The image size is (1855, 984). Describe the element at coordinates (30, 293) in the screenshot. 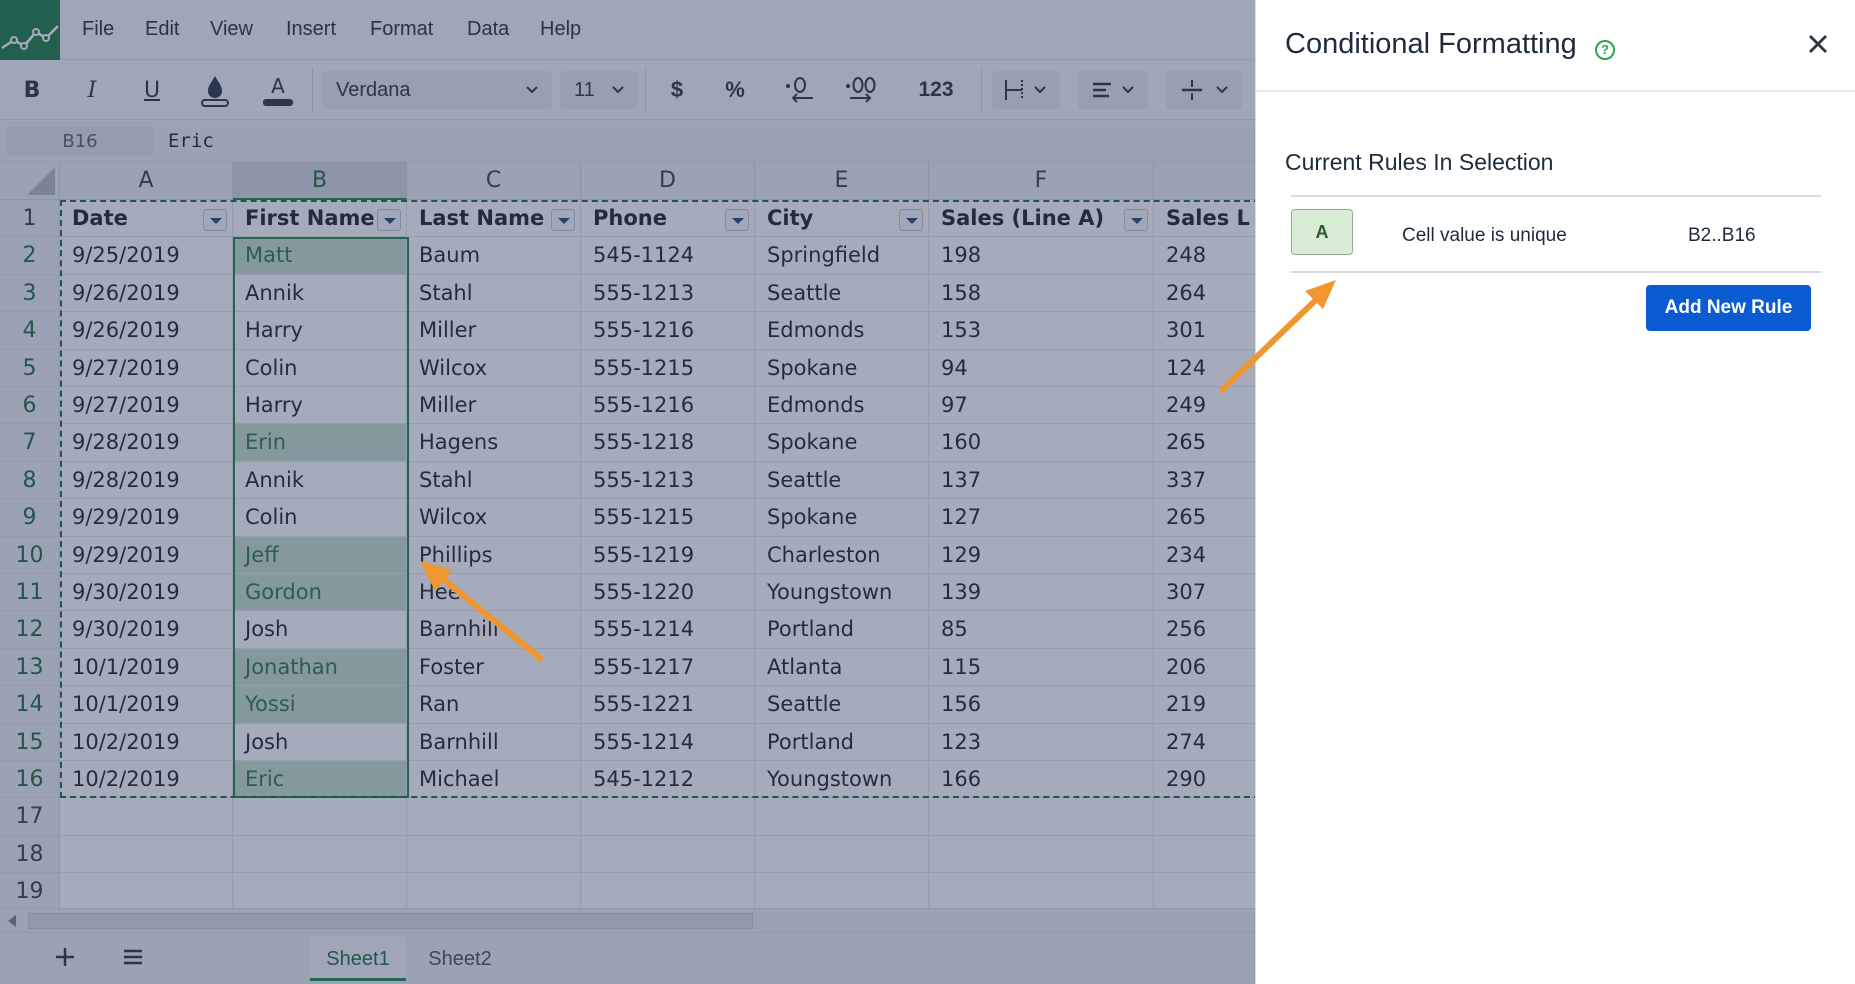

I see `row-header: 3` at that location.